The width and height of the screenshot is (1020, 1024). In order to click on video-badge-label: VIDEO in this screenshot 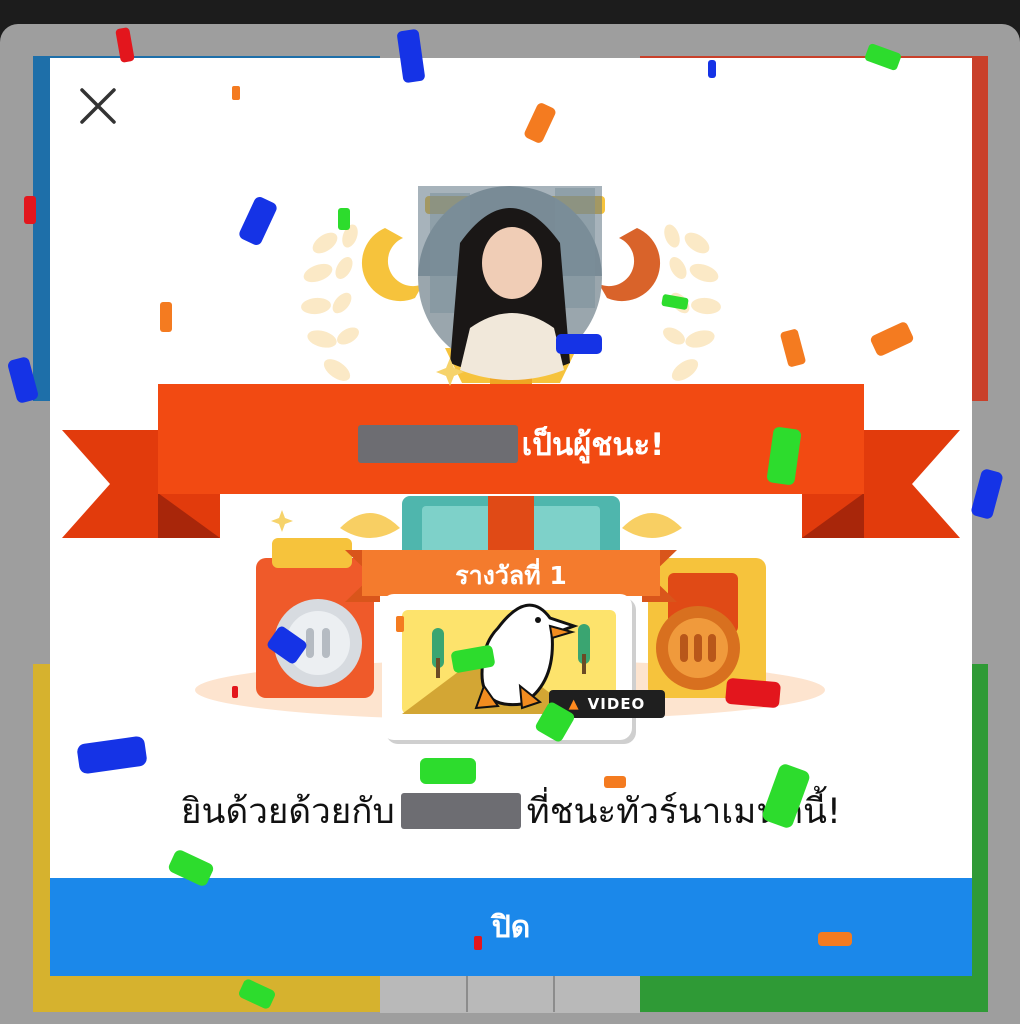, I will do `click(616, 704)`.